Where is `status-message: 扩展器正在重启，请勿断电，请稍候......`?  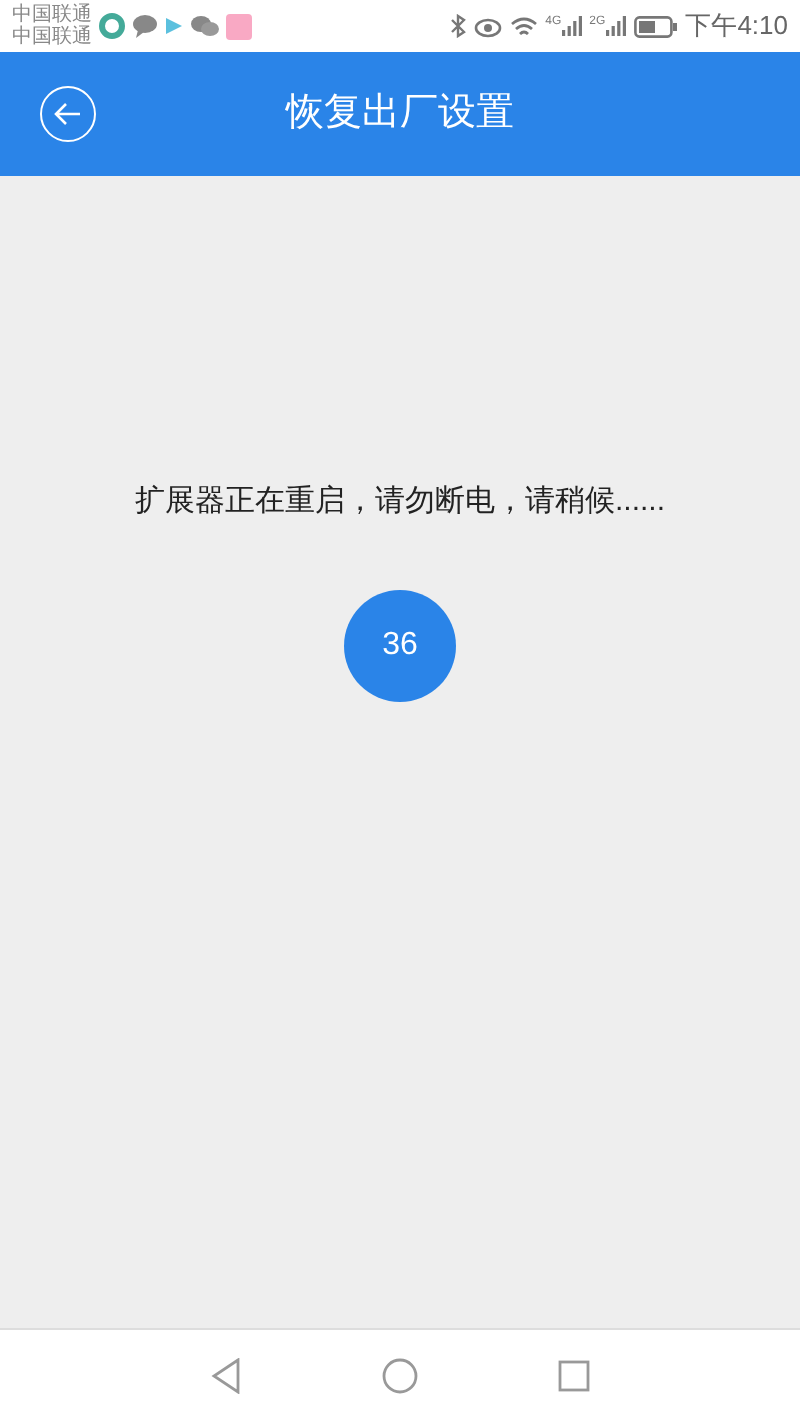
status-message: 扩展器正在重启，请勿断电，请稍候...... is located at coordinates (399, 502).